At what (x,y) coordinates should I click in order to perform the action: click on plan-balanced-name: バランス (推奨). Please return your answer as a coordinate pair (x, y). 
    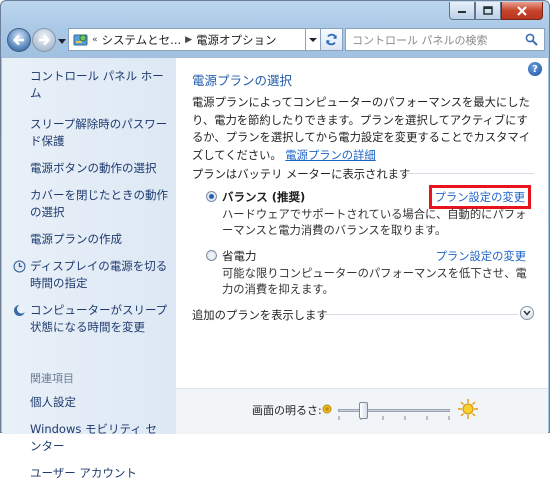
    Looking at the image, I should click on (263, 197).